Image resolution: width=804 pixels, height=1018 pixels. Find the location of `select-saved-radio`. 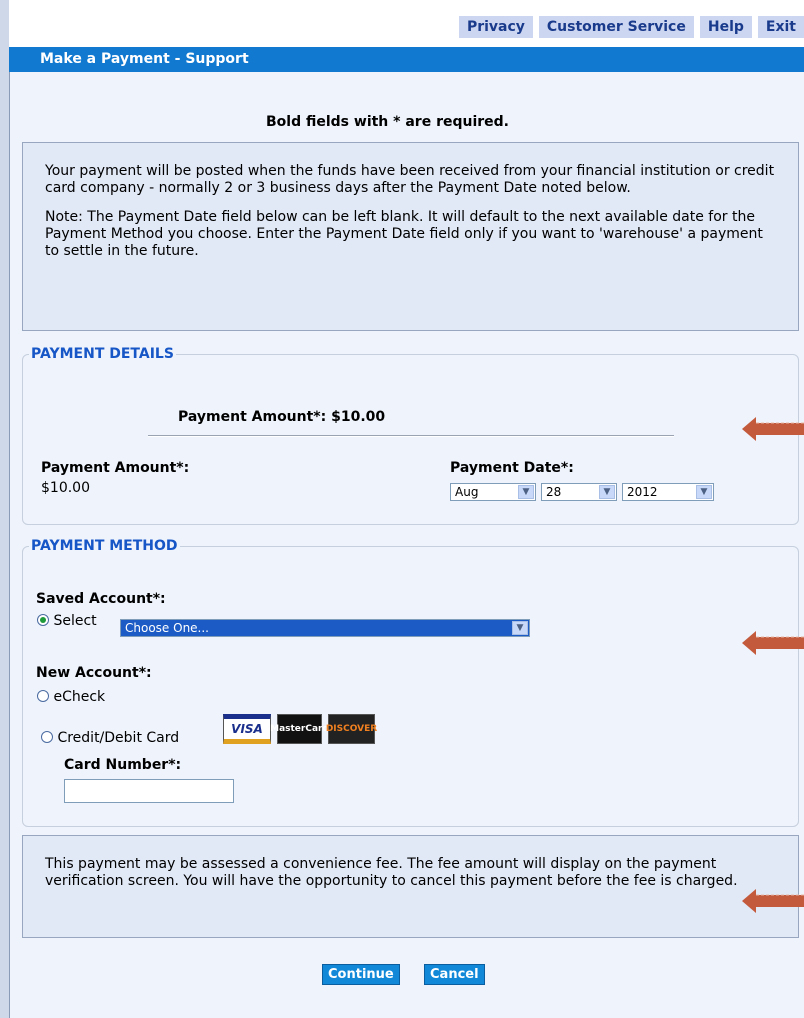

select-saved-radio is located at coordinates (43, 620).